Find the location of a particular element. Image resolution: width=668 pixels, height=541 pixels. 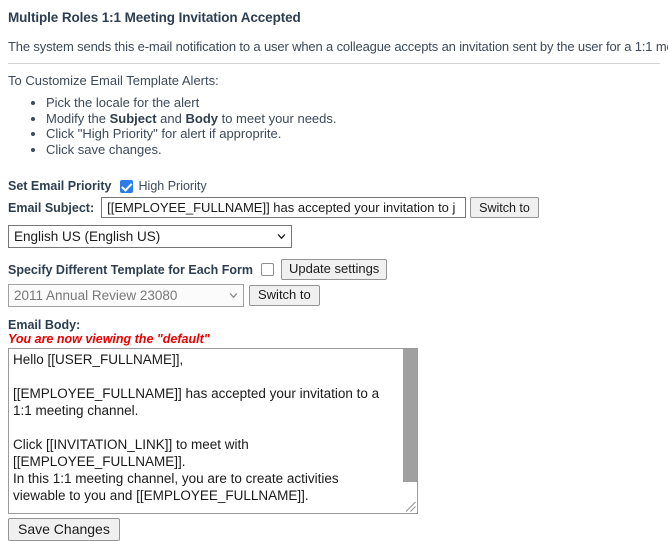

instruction-text-suffix: to meet your needs. is located at coordinates (277, 118).